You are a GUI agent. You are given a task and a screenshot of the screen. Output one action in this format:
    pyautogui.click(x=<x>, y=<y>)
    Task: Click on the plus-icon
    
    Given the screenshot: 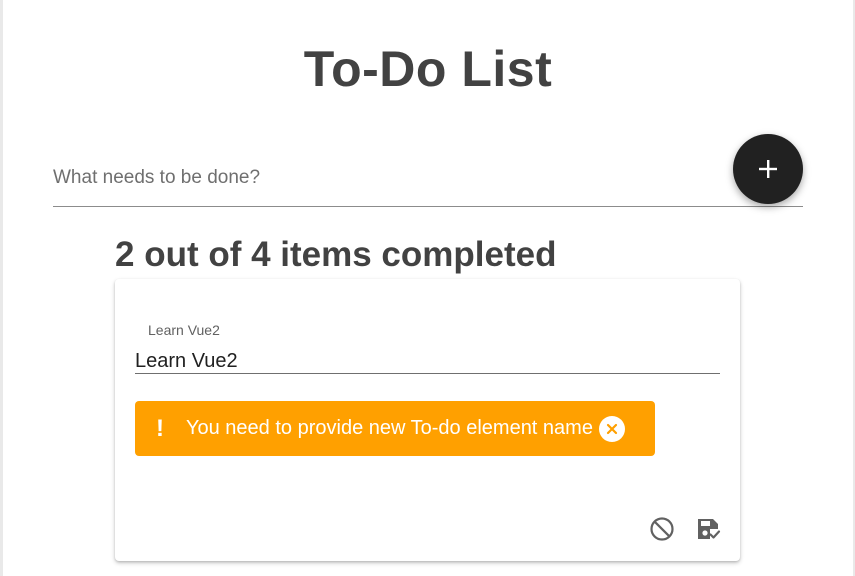 What is the action you would take?
    pyautogui.click(x=768, y=169)
    